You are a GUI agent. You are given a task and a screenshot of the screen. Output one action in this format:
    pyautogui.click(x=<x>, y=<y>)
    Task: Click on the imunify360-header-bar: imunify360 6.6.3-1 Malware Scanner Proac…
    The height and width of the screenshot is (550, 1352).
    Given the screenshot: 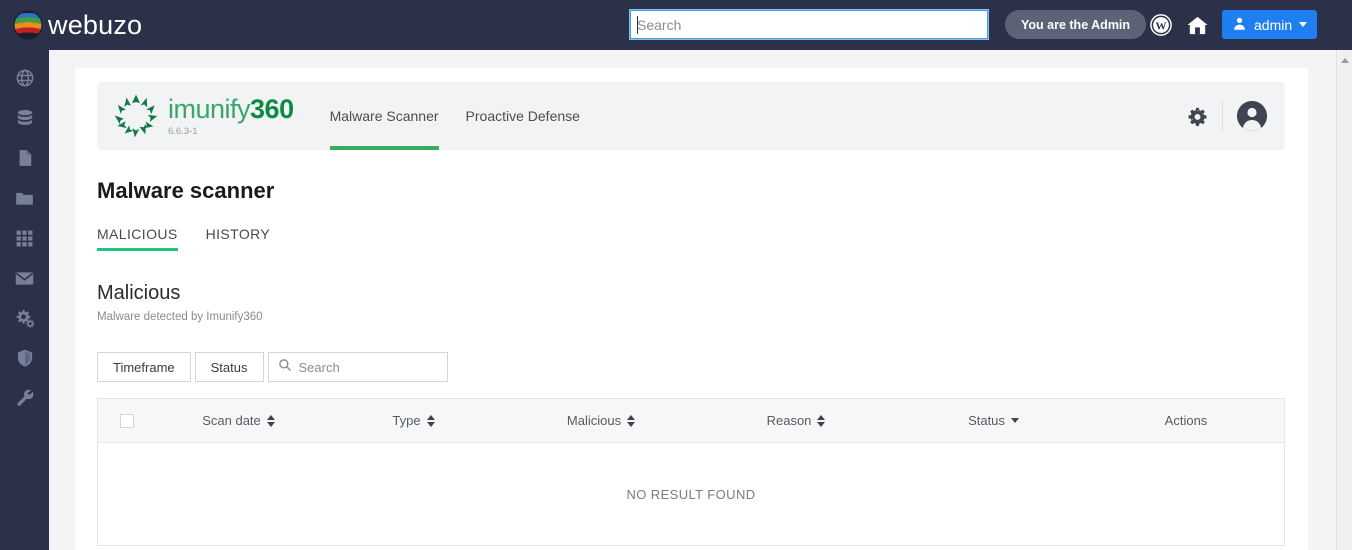 What is the action you would take?
    pyautogui.click(x=691, y=116)
    